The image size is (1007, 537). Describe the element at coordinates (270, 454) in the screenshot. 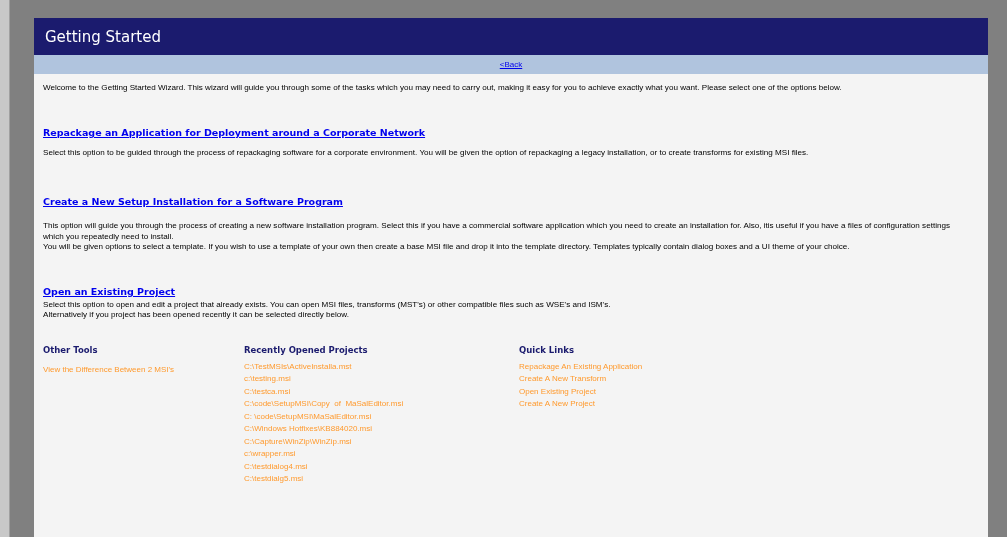

I see `quick-link: c:\wrapper.msi` at that location.